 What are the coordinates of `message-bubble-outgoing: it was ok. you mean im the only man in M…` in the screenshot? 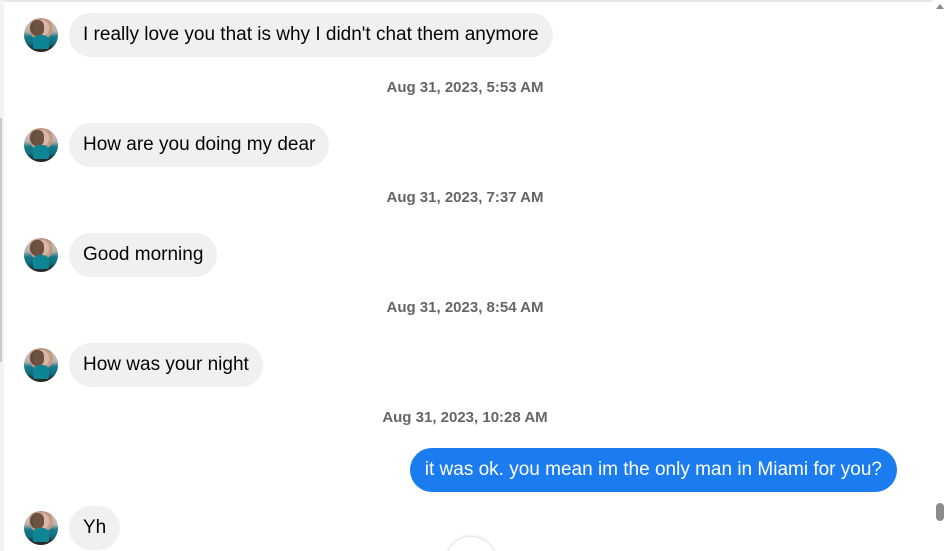 It's located at (653, 470).